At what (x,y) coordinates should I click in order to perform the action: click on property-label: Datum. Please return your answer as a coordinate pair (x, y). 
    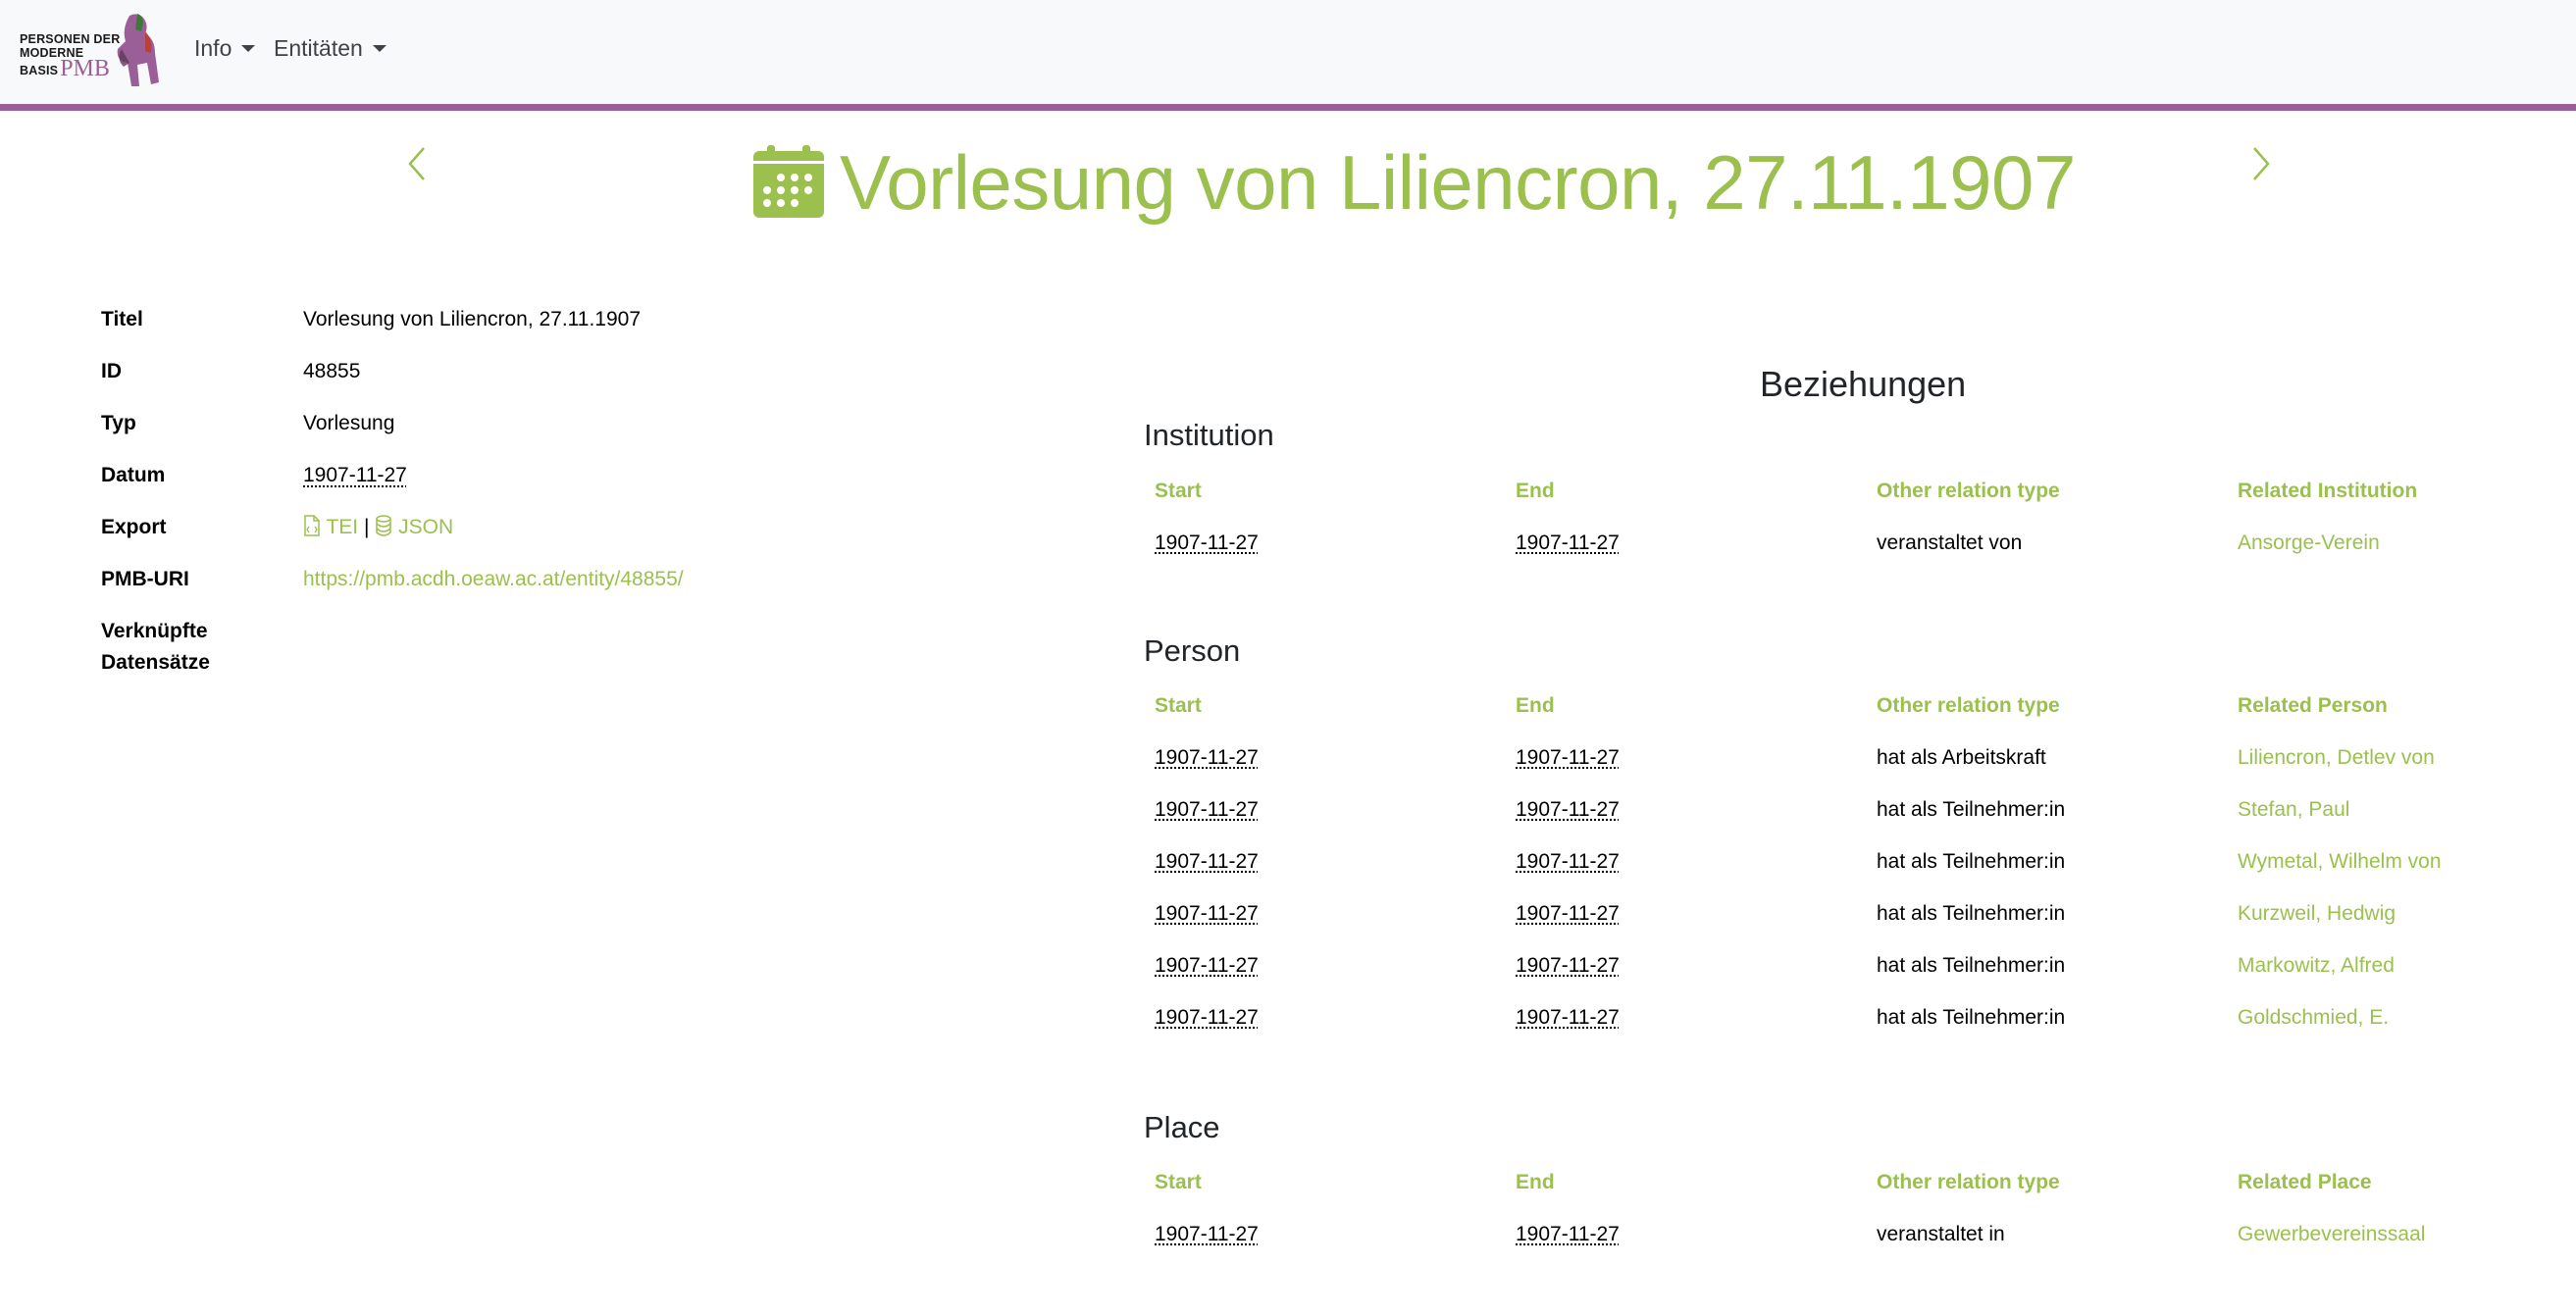
    Looking at the image, I should click on (133, 475).